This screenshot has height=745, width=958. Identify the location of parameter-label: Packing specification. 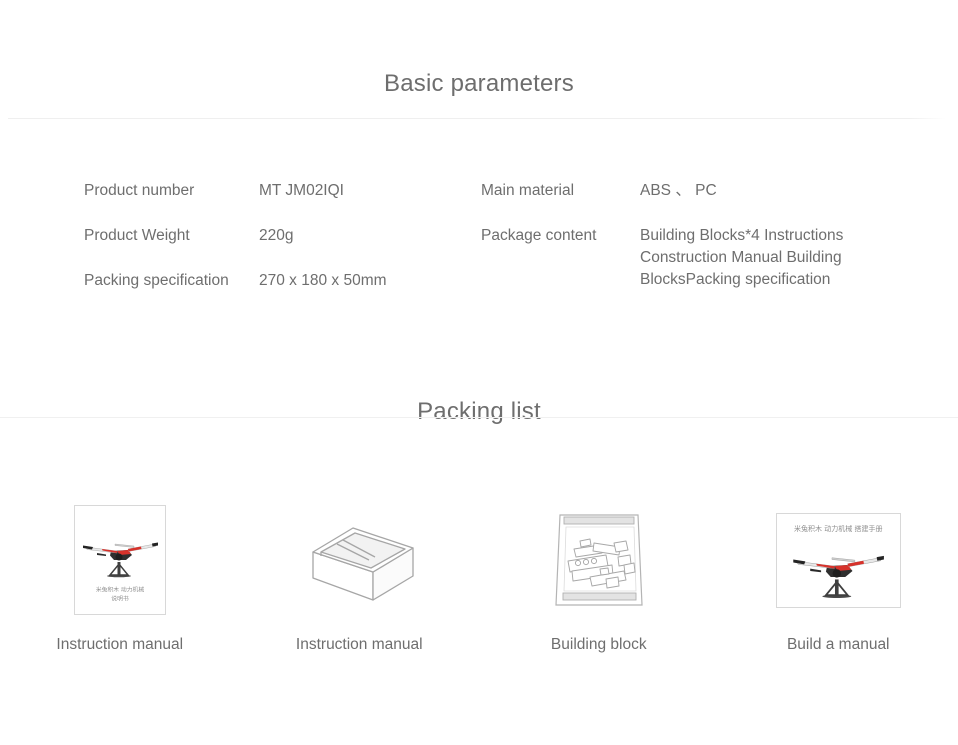
(156, 280).